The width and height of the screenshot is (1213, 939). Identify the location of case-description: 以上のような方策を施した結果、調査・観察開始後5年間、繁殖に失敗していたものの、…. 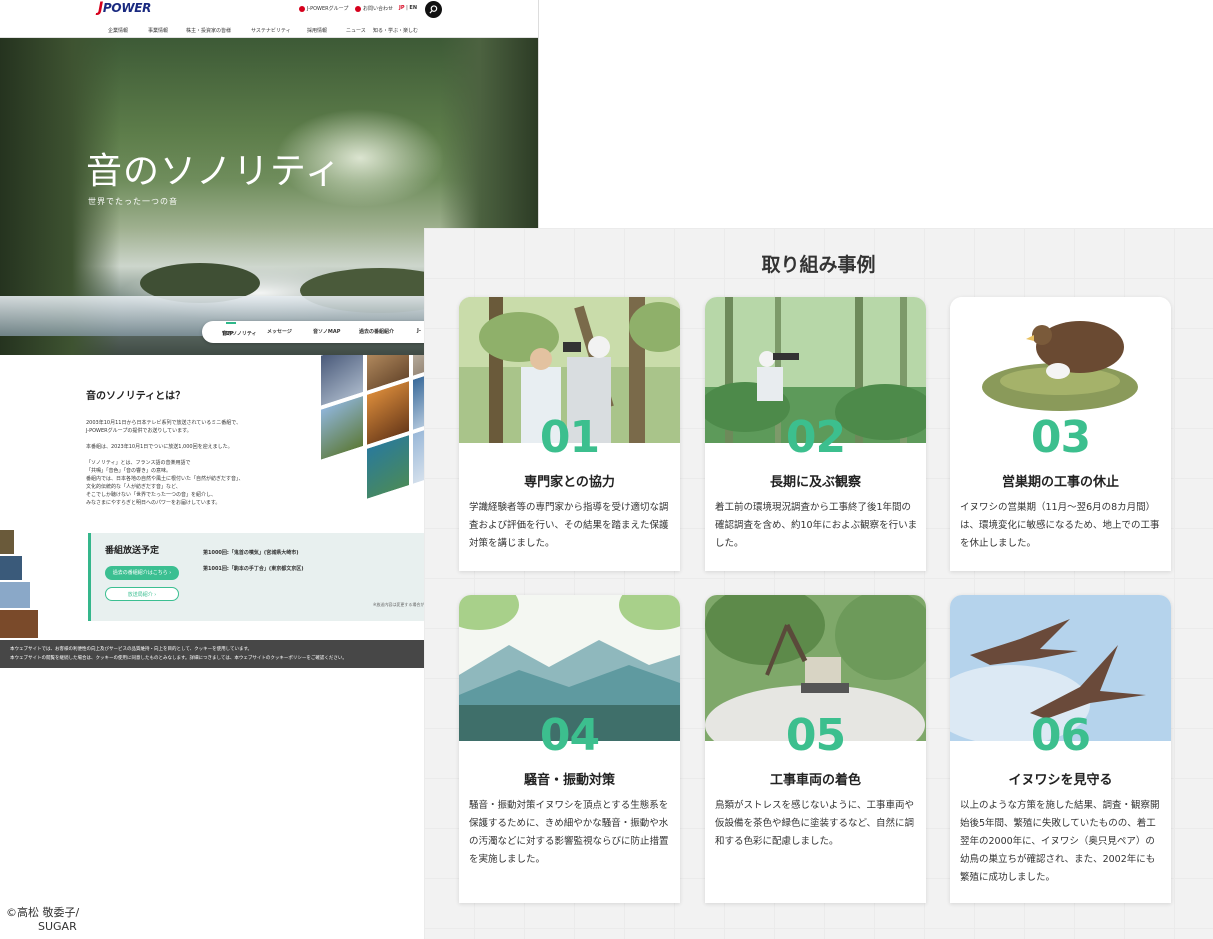
(1060, 841).